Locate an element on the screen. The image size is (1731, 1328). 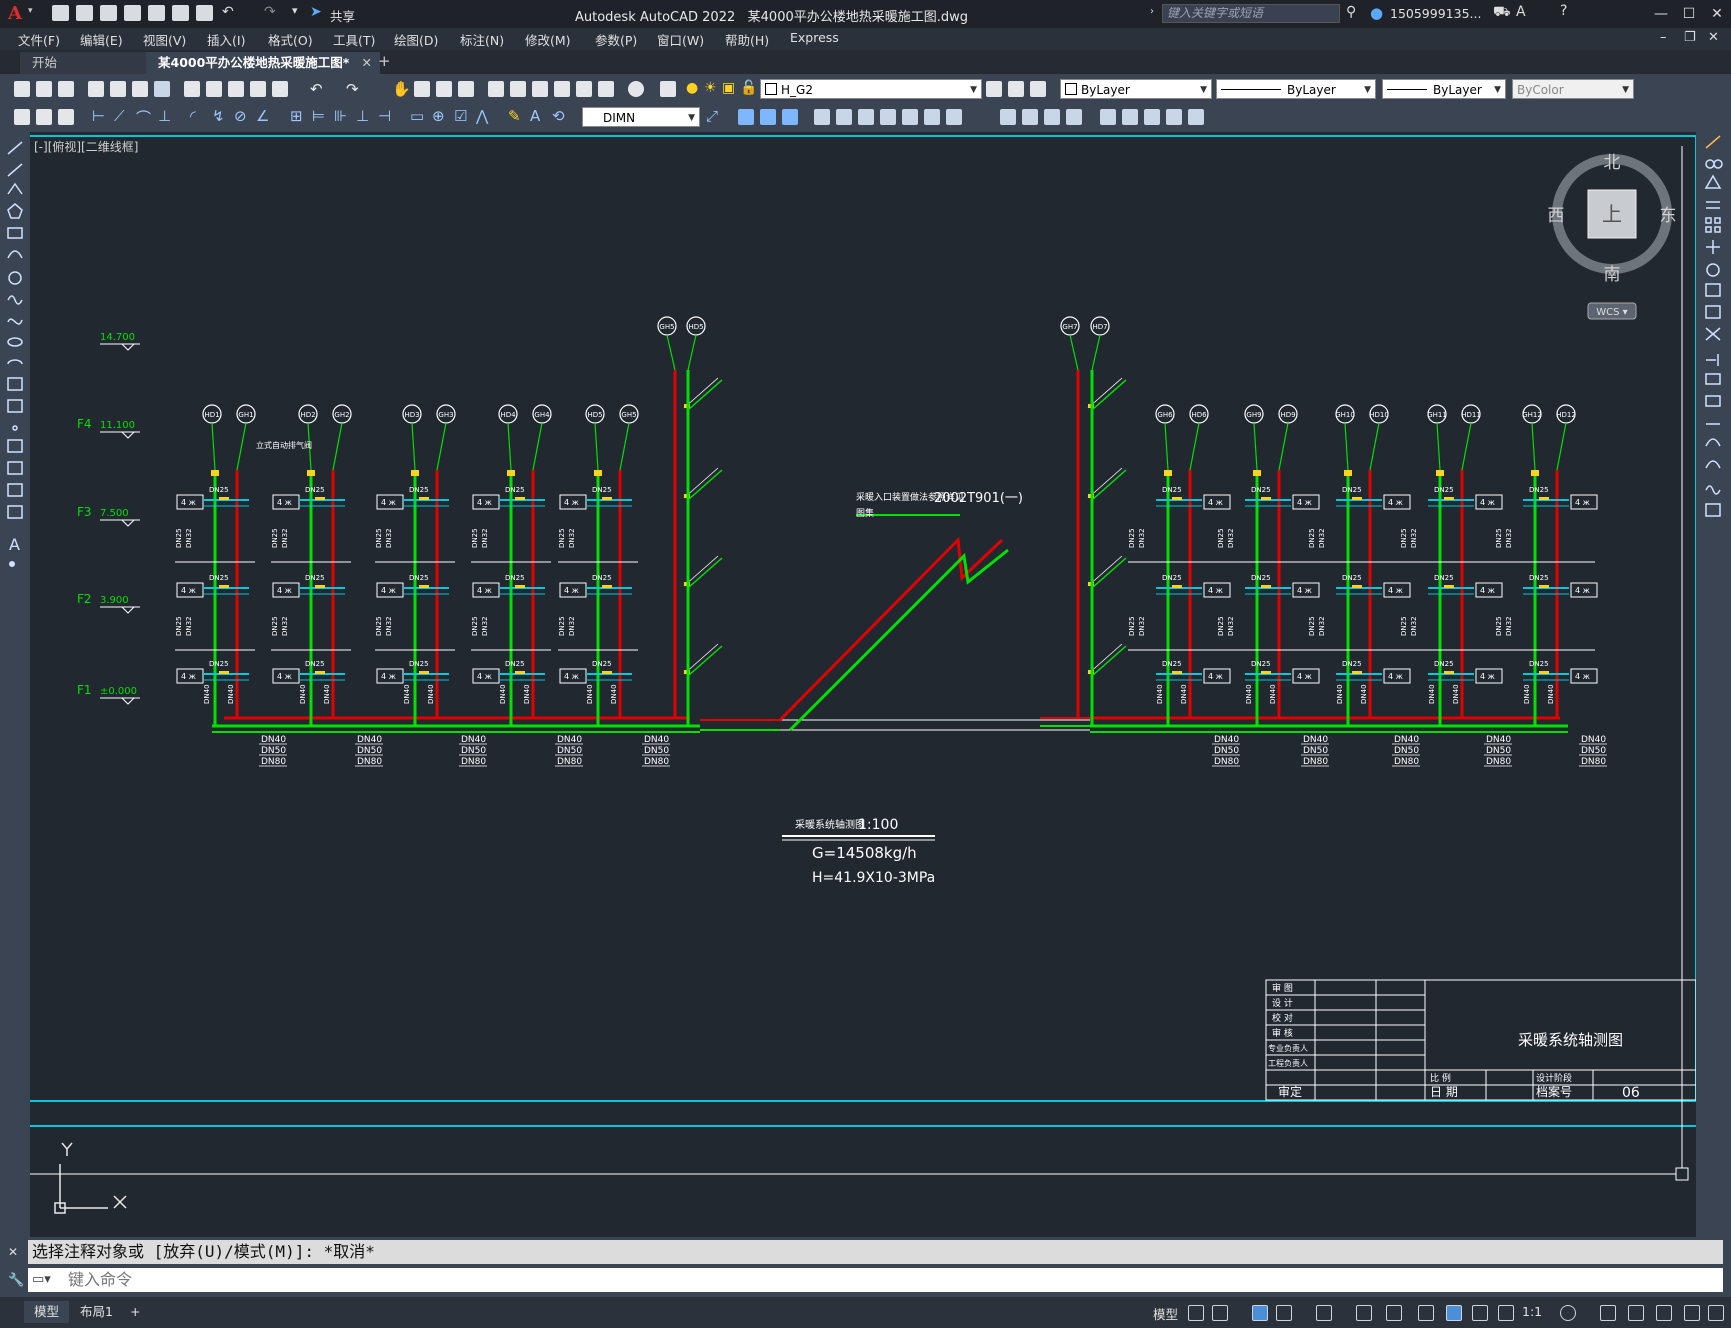
layer-dropdown: H_G2 ▼ is located at coordinates (871, 89).